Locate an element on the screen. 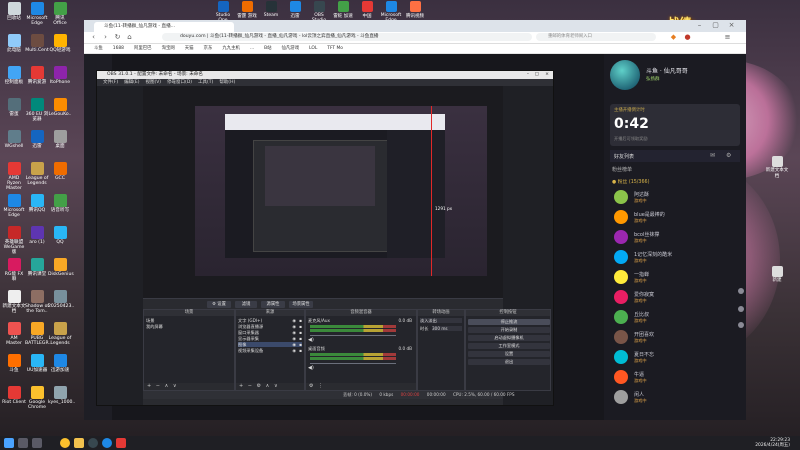 This screenshot has height=450, width=800. search-icon is located at coordinates (23, 443).